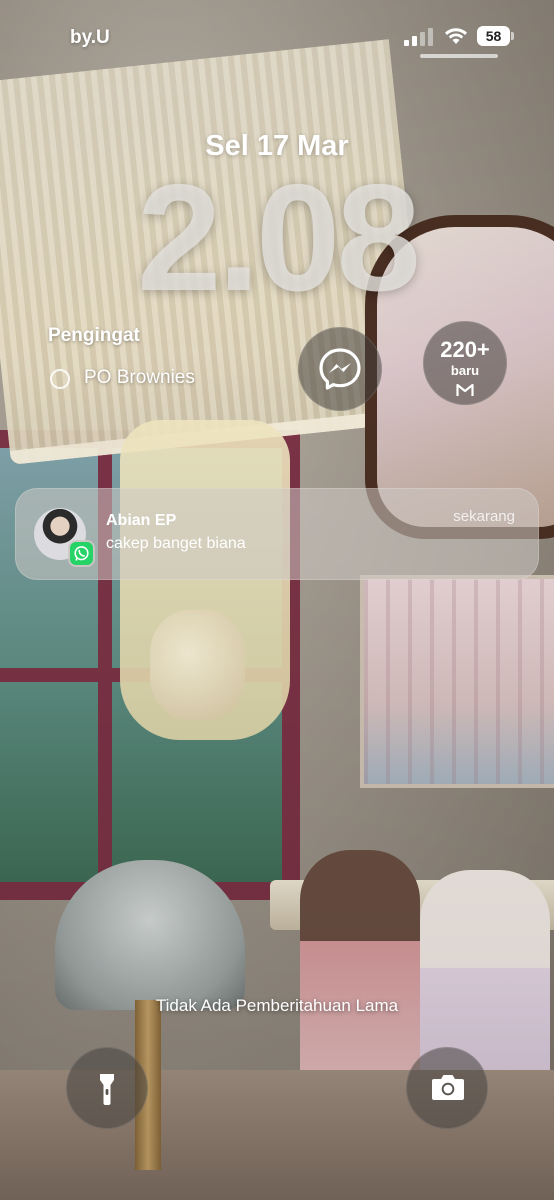 The height and width of the screenshot is (1200, 554). I want to click on reminders-widget: Pengingat PO Brownies, so click(163, 365).